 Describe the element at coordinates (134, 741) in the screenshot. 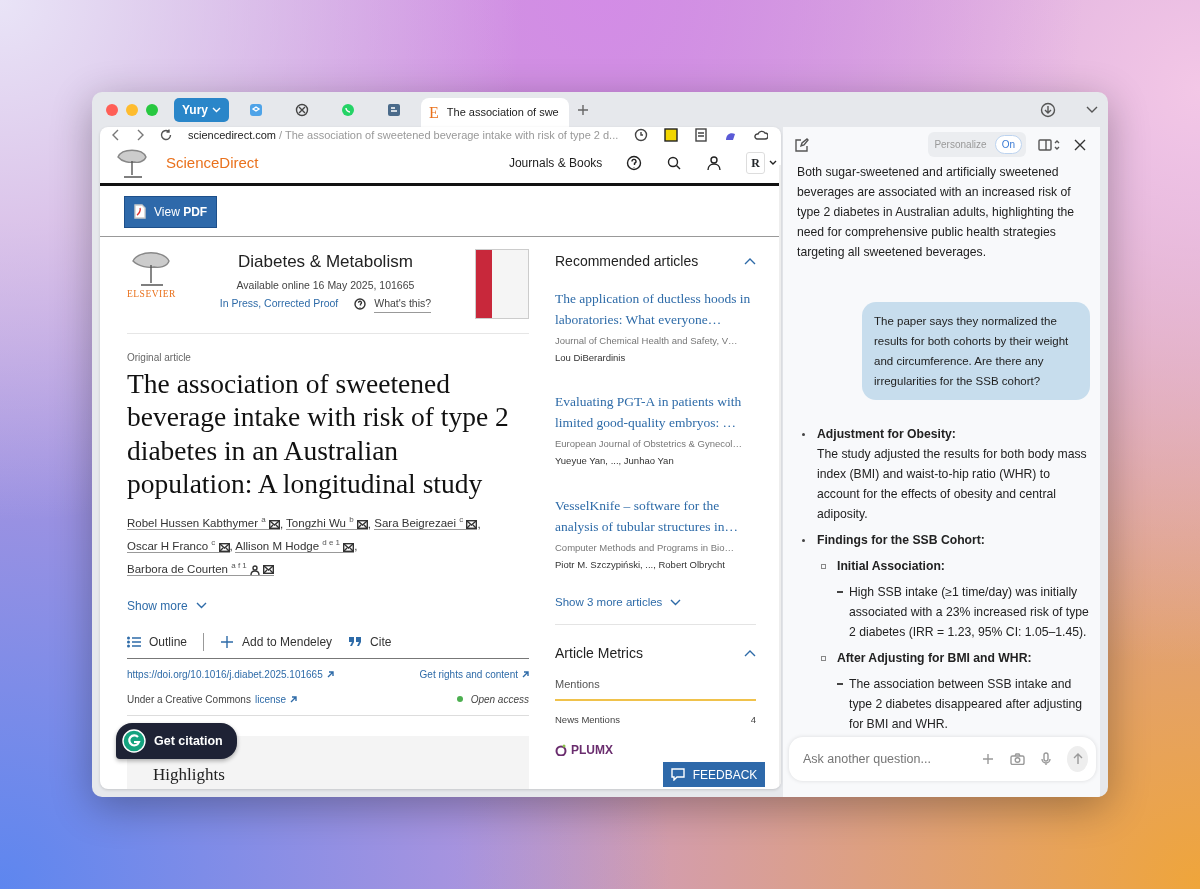

I see `g-logo-icon` at that location.